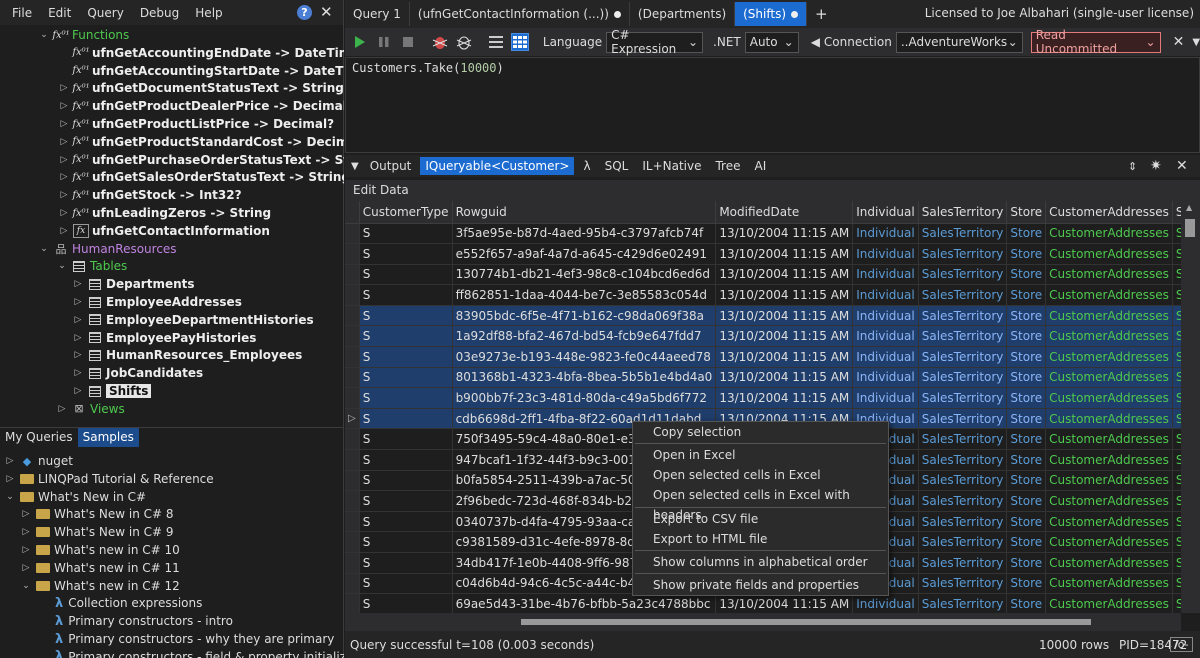  Describe the element at coordinates (196, 124) in the screenshot. I see `tree-function: ▷ fx⁰¹ ufnGetProductListPrice -> Decimal?` at that location.